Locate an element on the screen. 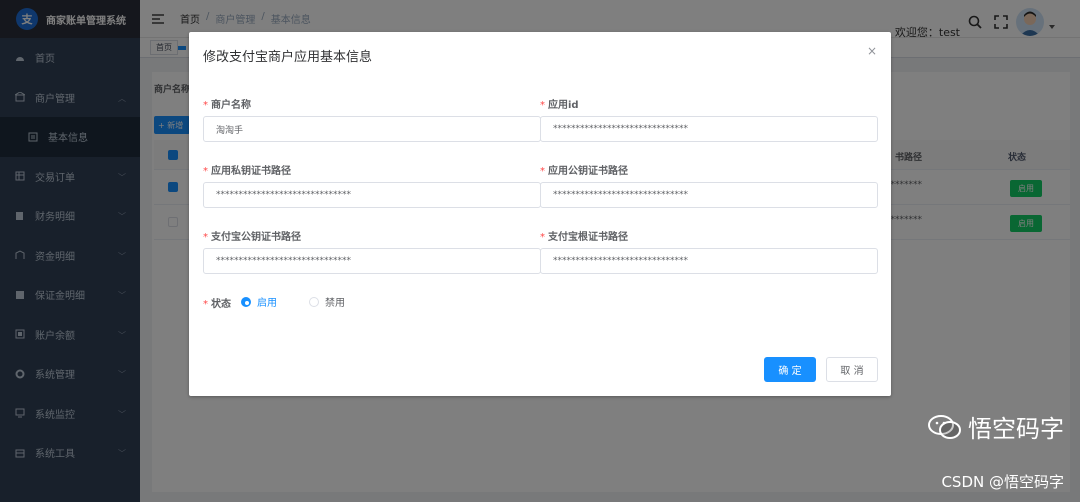  watermark: 悟空码字 is located at coordinates (996, 426).